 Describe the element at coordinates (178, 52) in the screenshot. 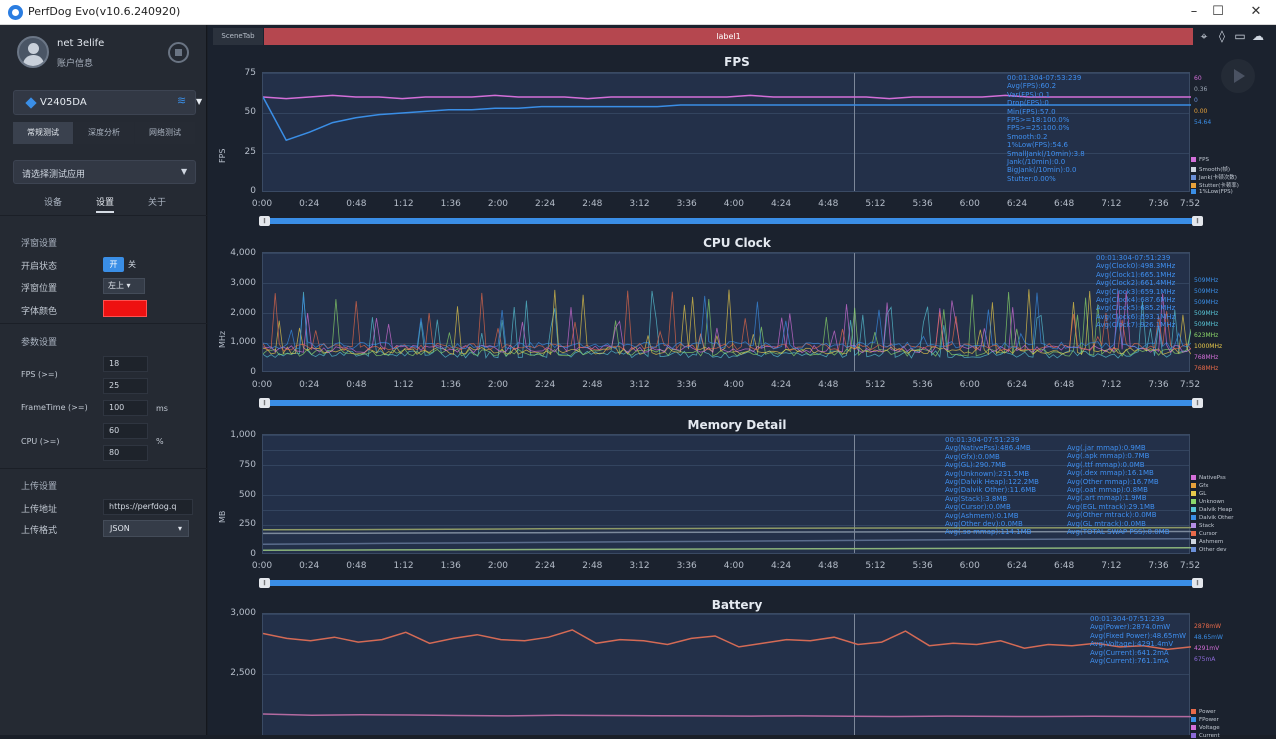

I see `stop-icon` at that location.